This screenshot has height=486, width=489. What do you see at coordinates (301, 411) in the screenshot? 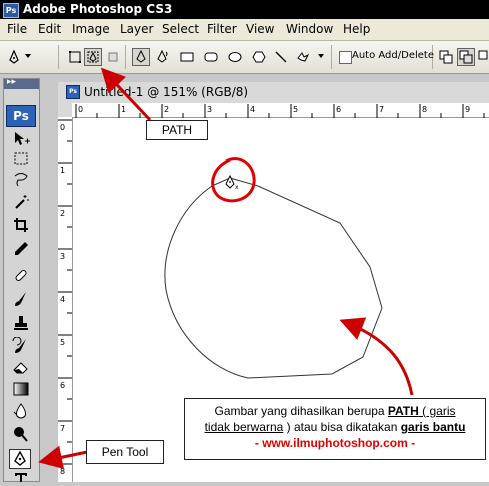
I see `description-text: Gambar yang dihasilkan berupa` at bounding box center [301, 411].